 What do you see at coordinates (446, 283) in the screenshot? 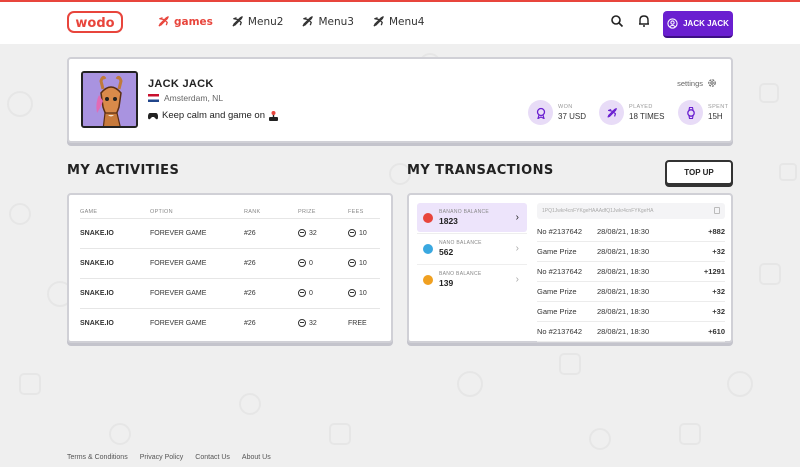
I see `balance-value: 139` at bounding box center [446, 283].